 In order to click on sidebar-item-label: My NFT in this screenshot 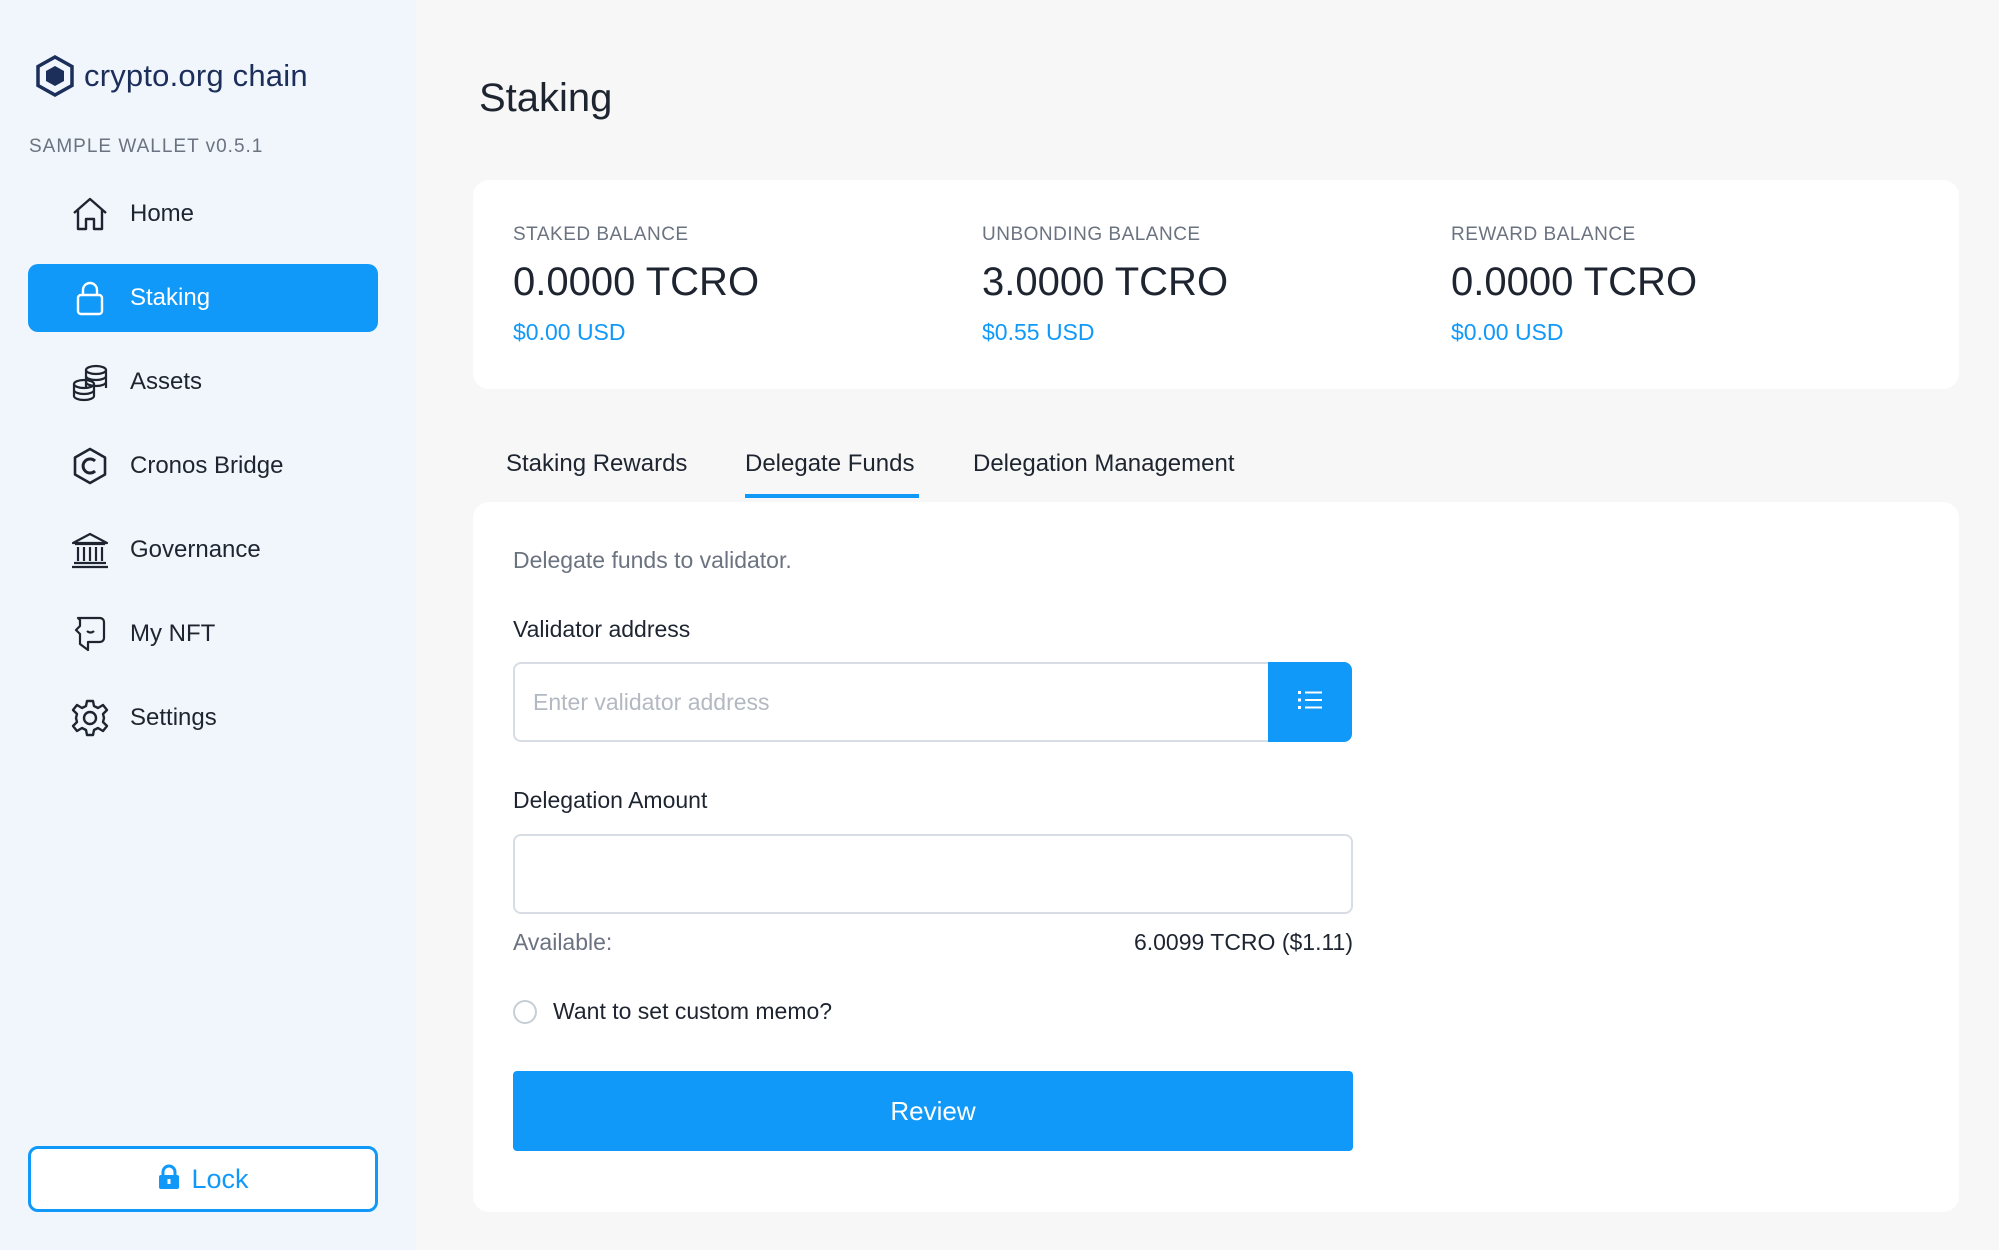, I will do `click(173, 633)`.